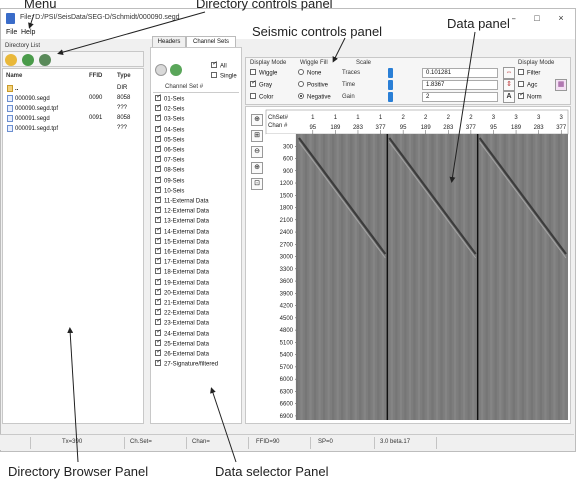 This screenshot has height=484, width=576. I want to click on time-tick-label: 3600, so click(287, 282).